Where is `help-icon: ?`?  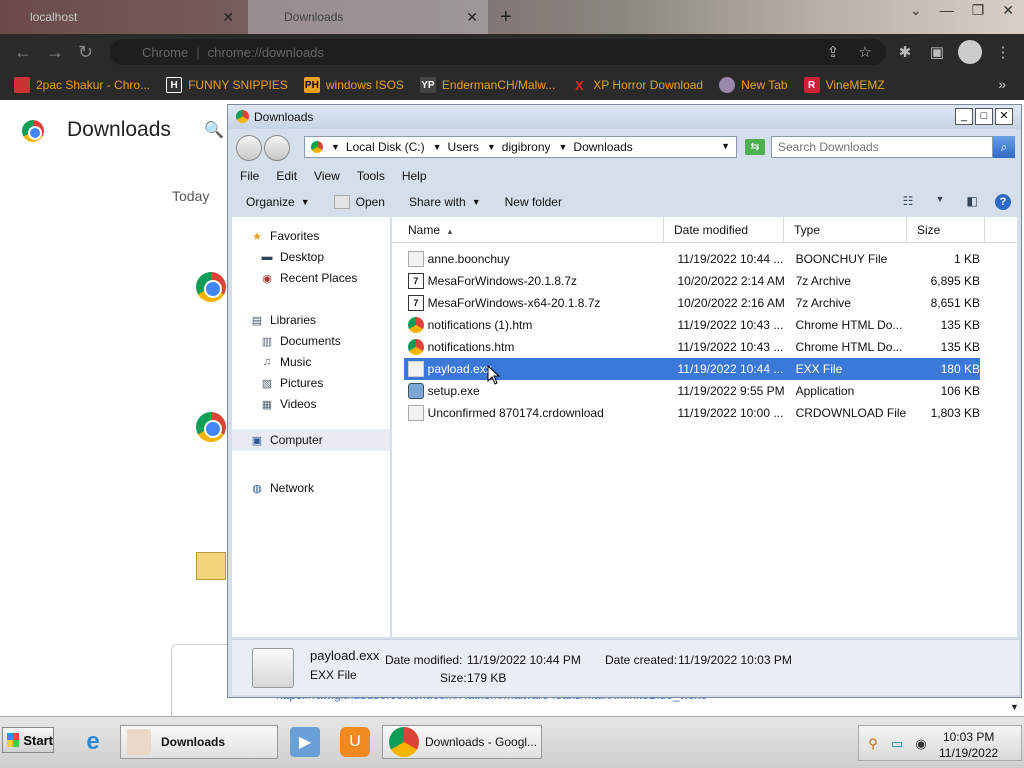 help-icon: ? is located at coordinates (1003, 202).